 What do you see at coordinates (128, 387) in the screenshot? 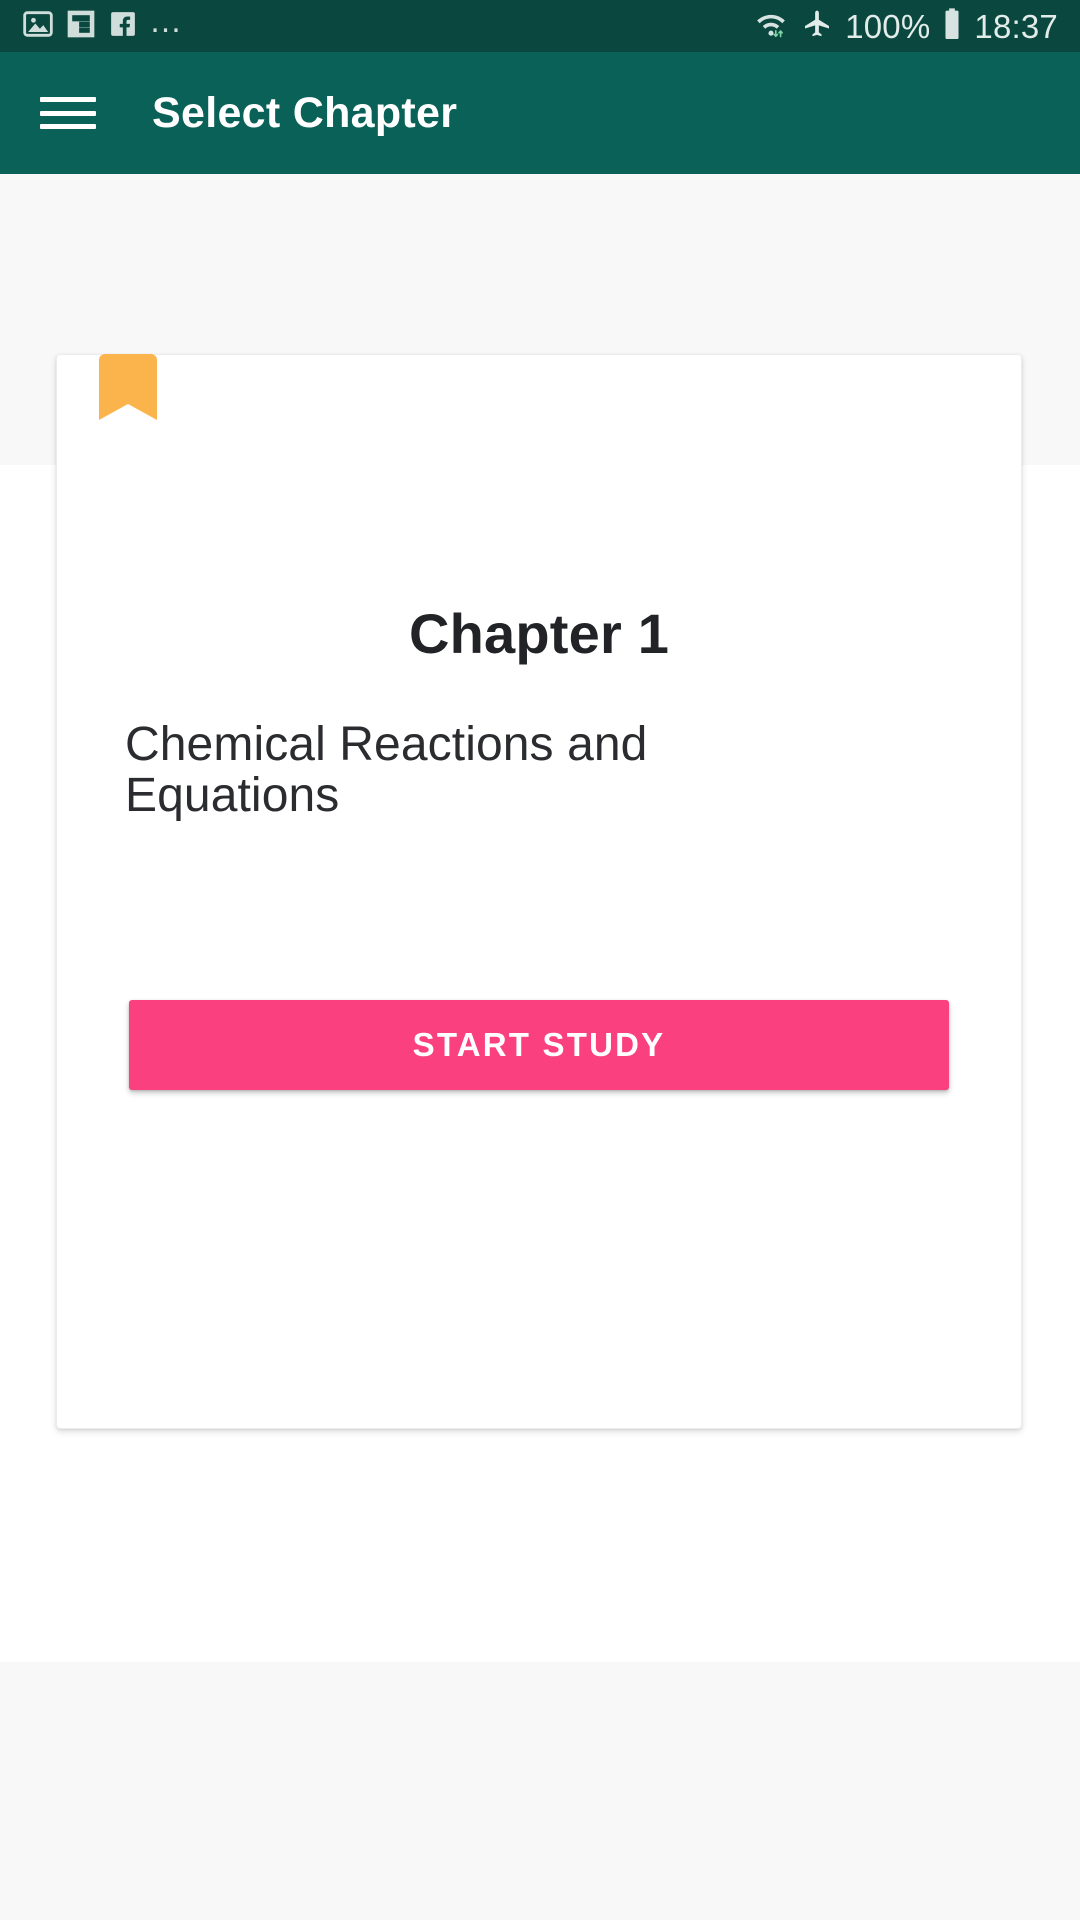
I see `bookmark-icon` at bounding box center [128, 387].